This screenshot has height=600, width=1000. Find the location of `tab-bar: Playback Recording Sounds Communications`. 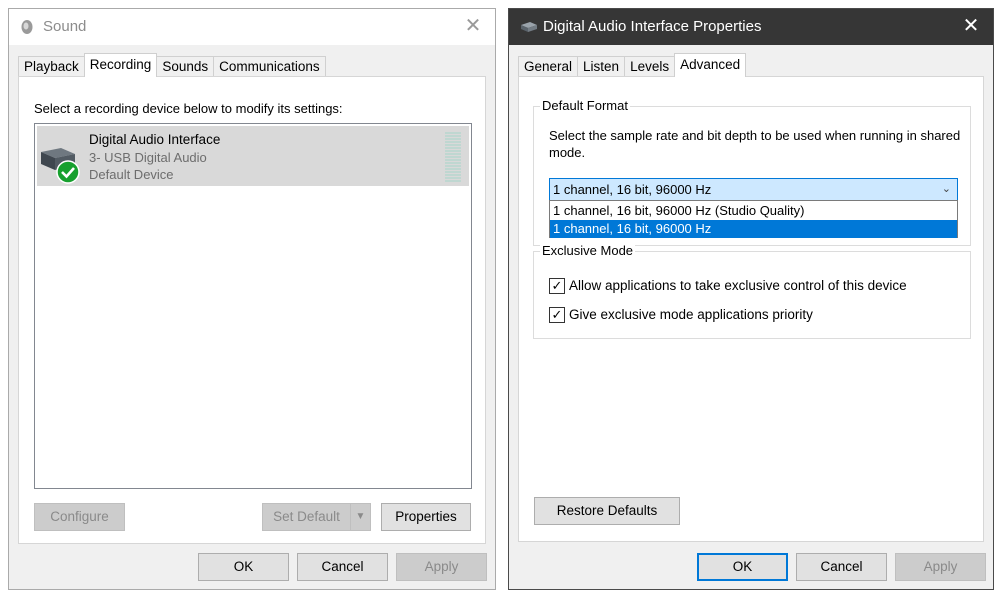

tab-bar: Playback Recording Sounds Communications is located at coordinates (172, 65).